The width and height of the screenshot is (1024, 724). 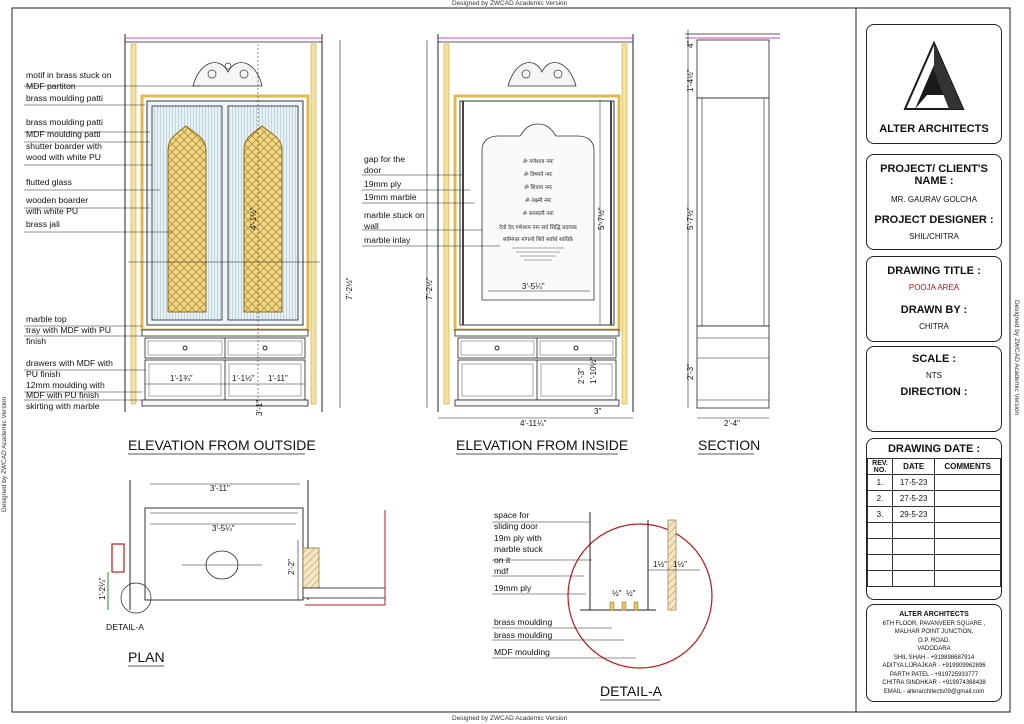 What do you see at coordinates (934, 683) in the screenshot?
I see `contact-phone-4: CHITRA SINDHKAR - +919974368438` at bounding box center [934, 683].